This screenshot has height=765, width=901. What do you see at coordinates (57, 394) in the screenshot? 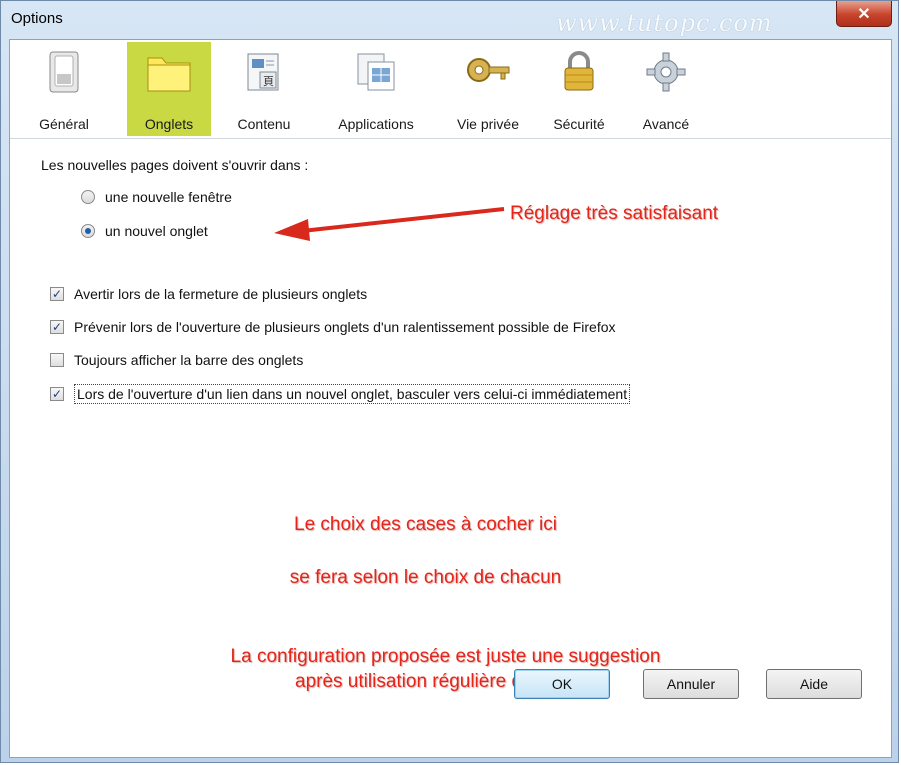
I see `checkbox-4: ✓` at bounding box center [57, 394].